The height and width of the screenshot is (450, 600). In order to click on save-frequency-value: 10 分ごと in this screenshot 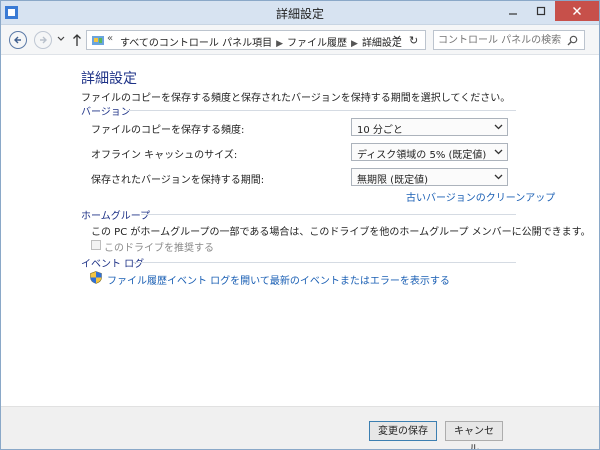, I will do `click(380, 130)`.